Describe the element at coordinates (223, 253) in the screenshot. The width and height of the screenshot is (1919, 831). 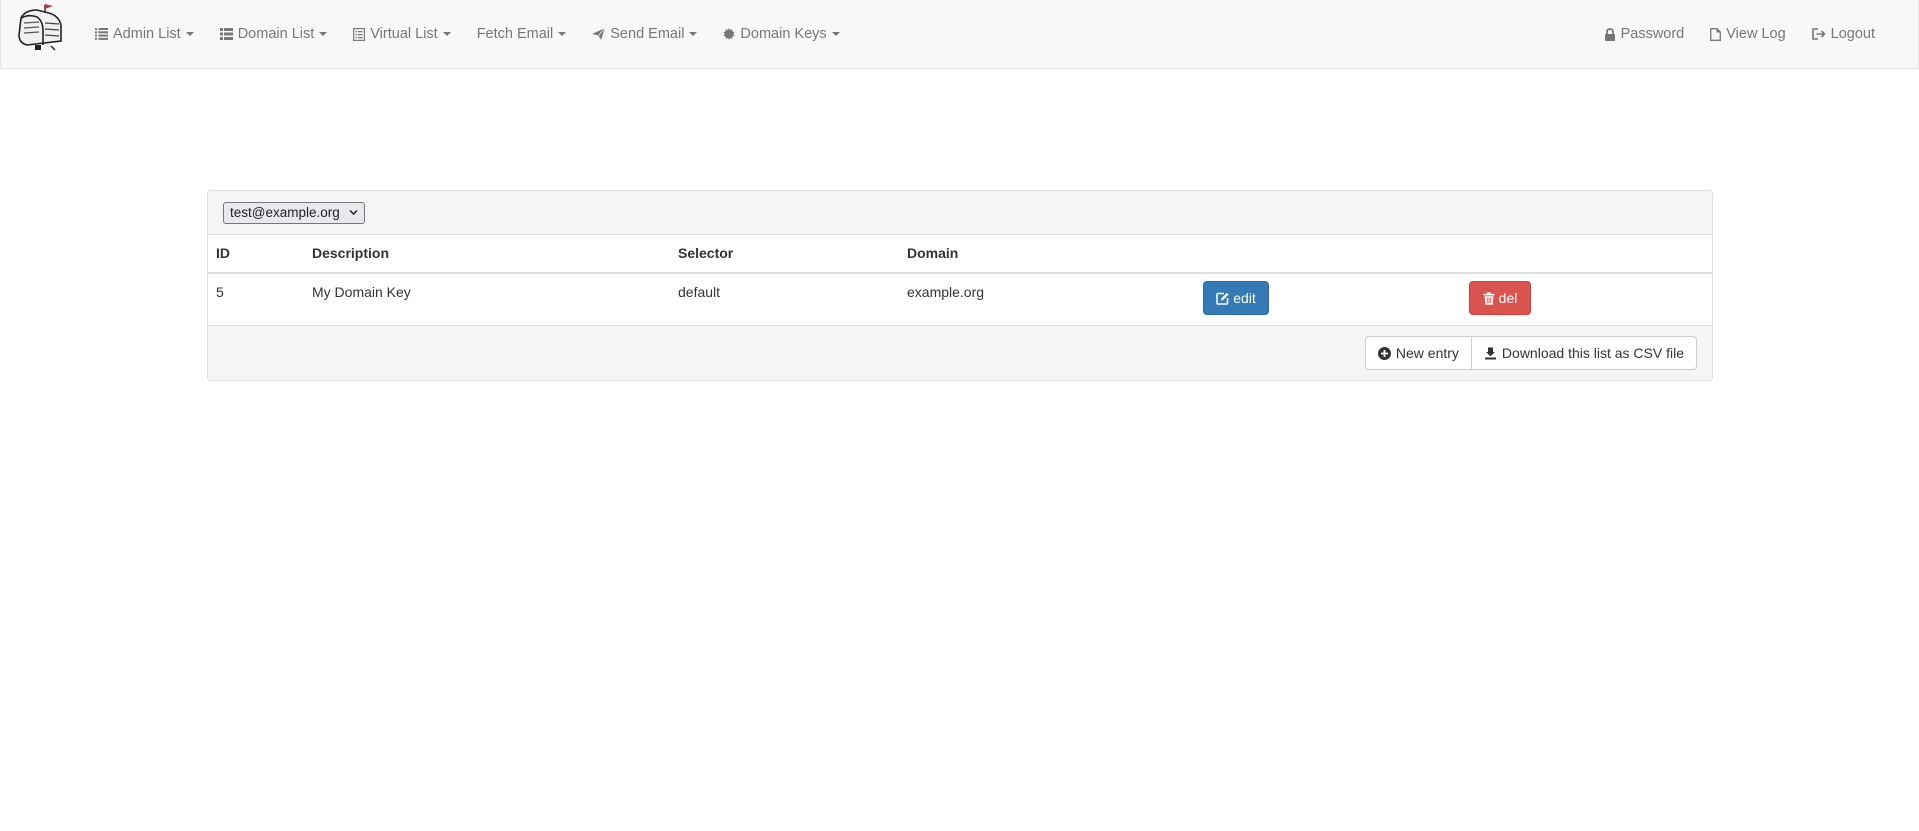
I see `col-header-id: ID` at that location.